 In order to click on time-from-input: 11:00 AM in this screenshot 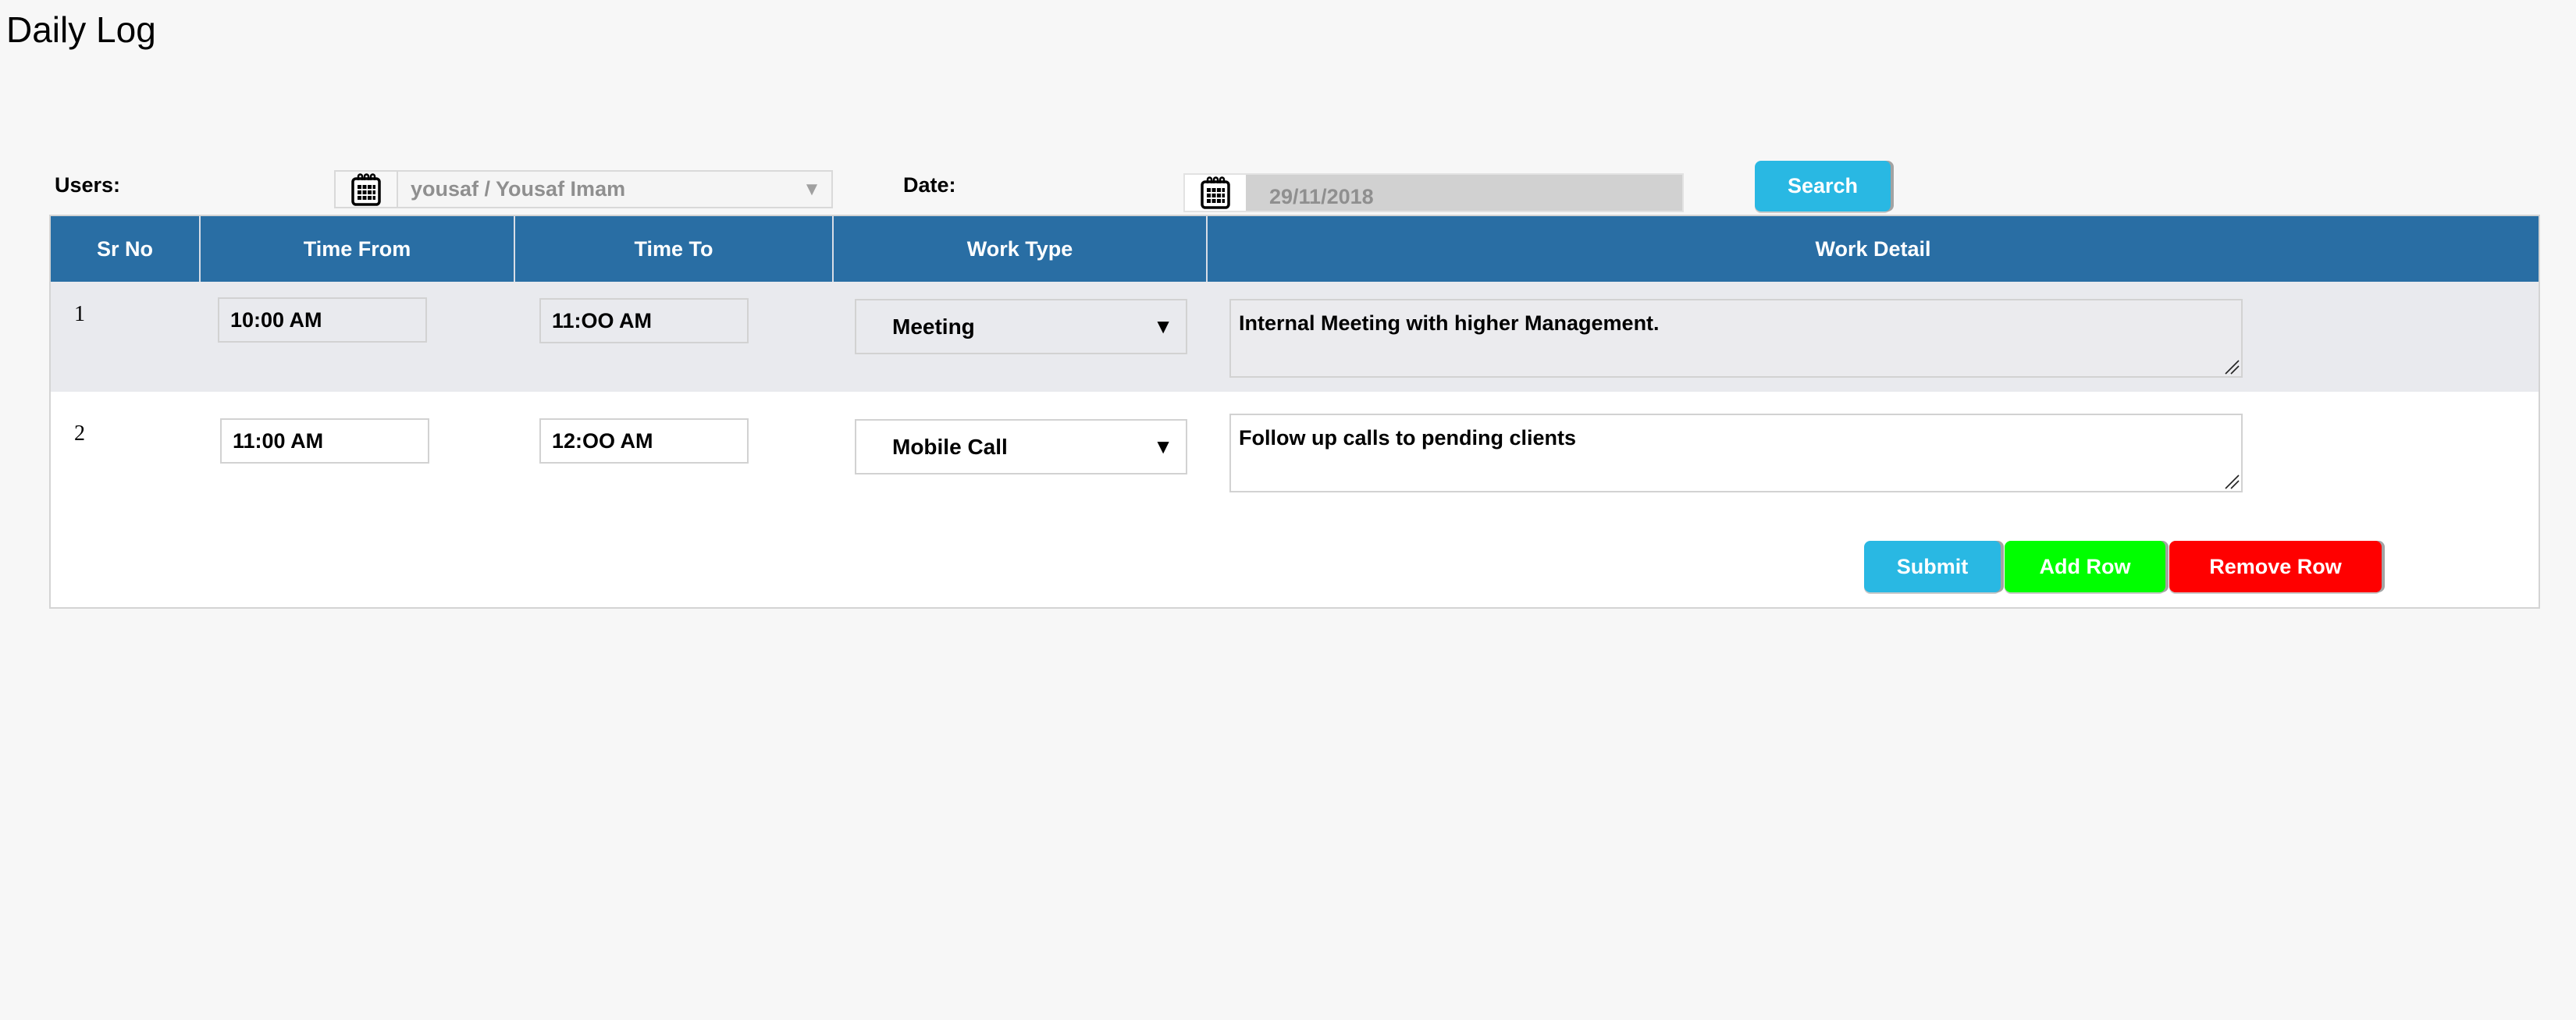, I will do `click(324, 441)`.